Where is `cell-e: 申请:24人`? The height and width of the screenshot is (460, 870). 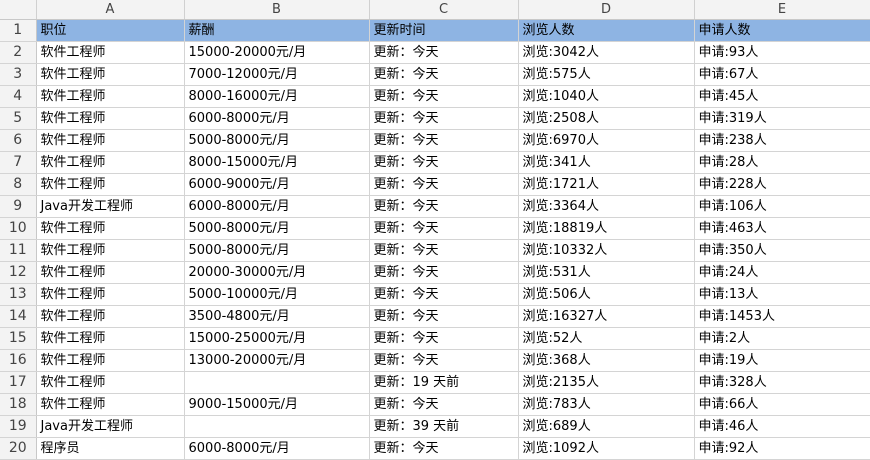
cell-e: 申请:24人 is located at coordinates (782, 272).